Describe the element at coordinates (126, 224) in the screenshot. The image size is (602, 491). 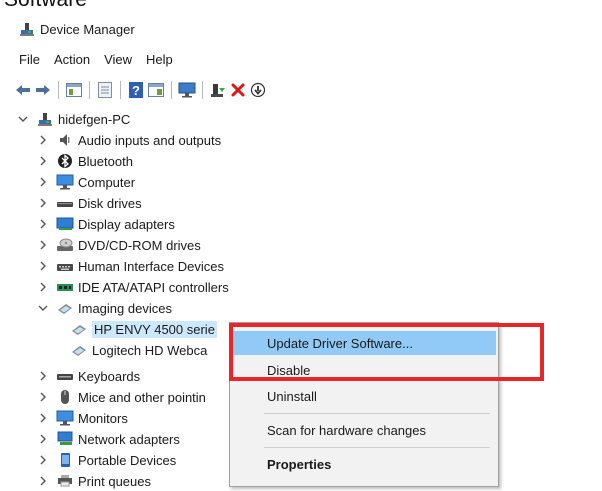
I see `tree-item-label: Display adapters` at that location.